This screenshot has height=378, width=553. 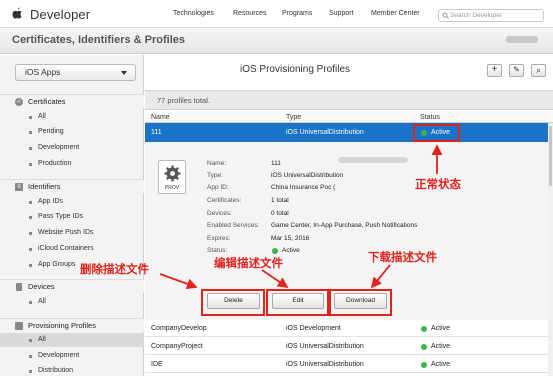 What do you see at coordinates (275, 279) in the screenshot?
I see `arrow-to-edit` at bounding box center [275, 279].